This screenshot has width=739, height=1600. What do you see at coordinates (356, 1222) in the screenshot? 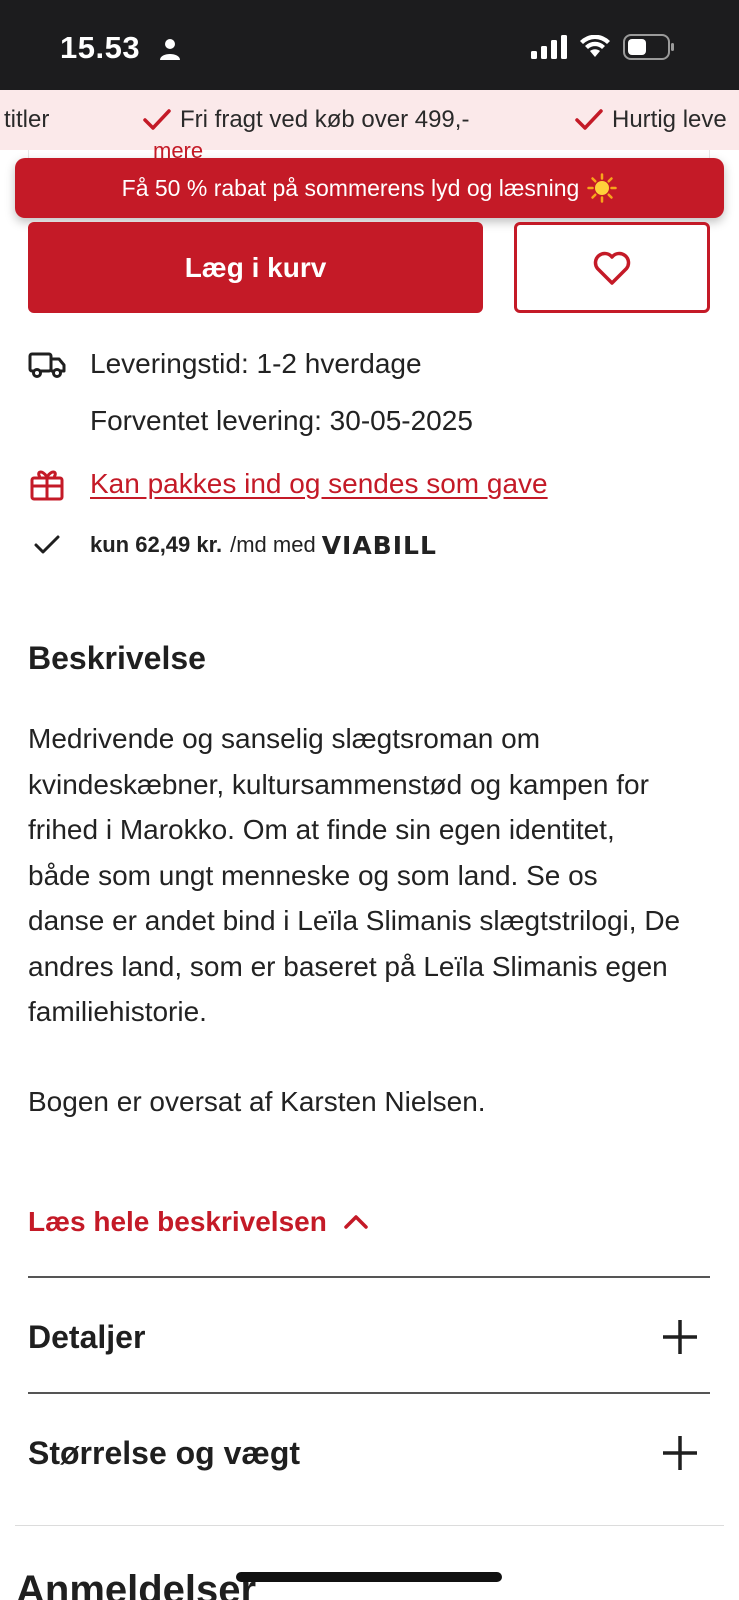
I see `chevron-up-icon` at bounding box center [356, 1222].